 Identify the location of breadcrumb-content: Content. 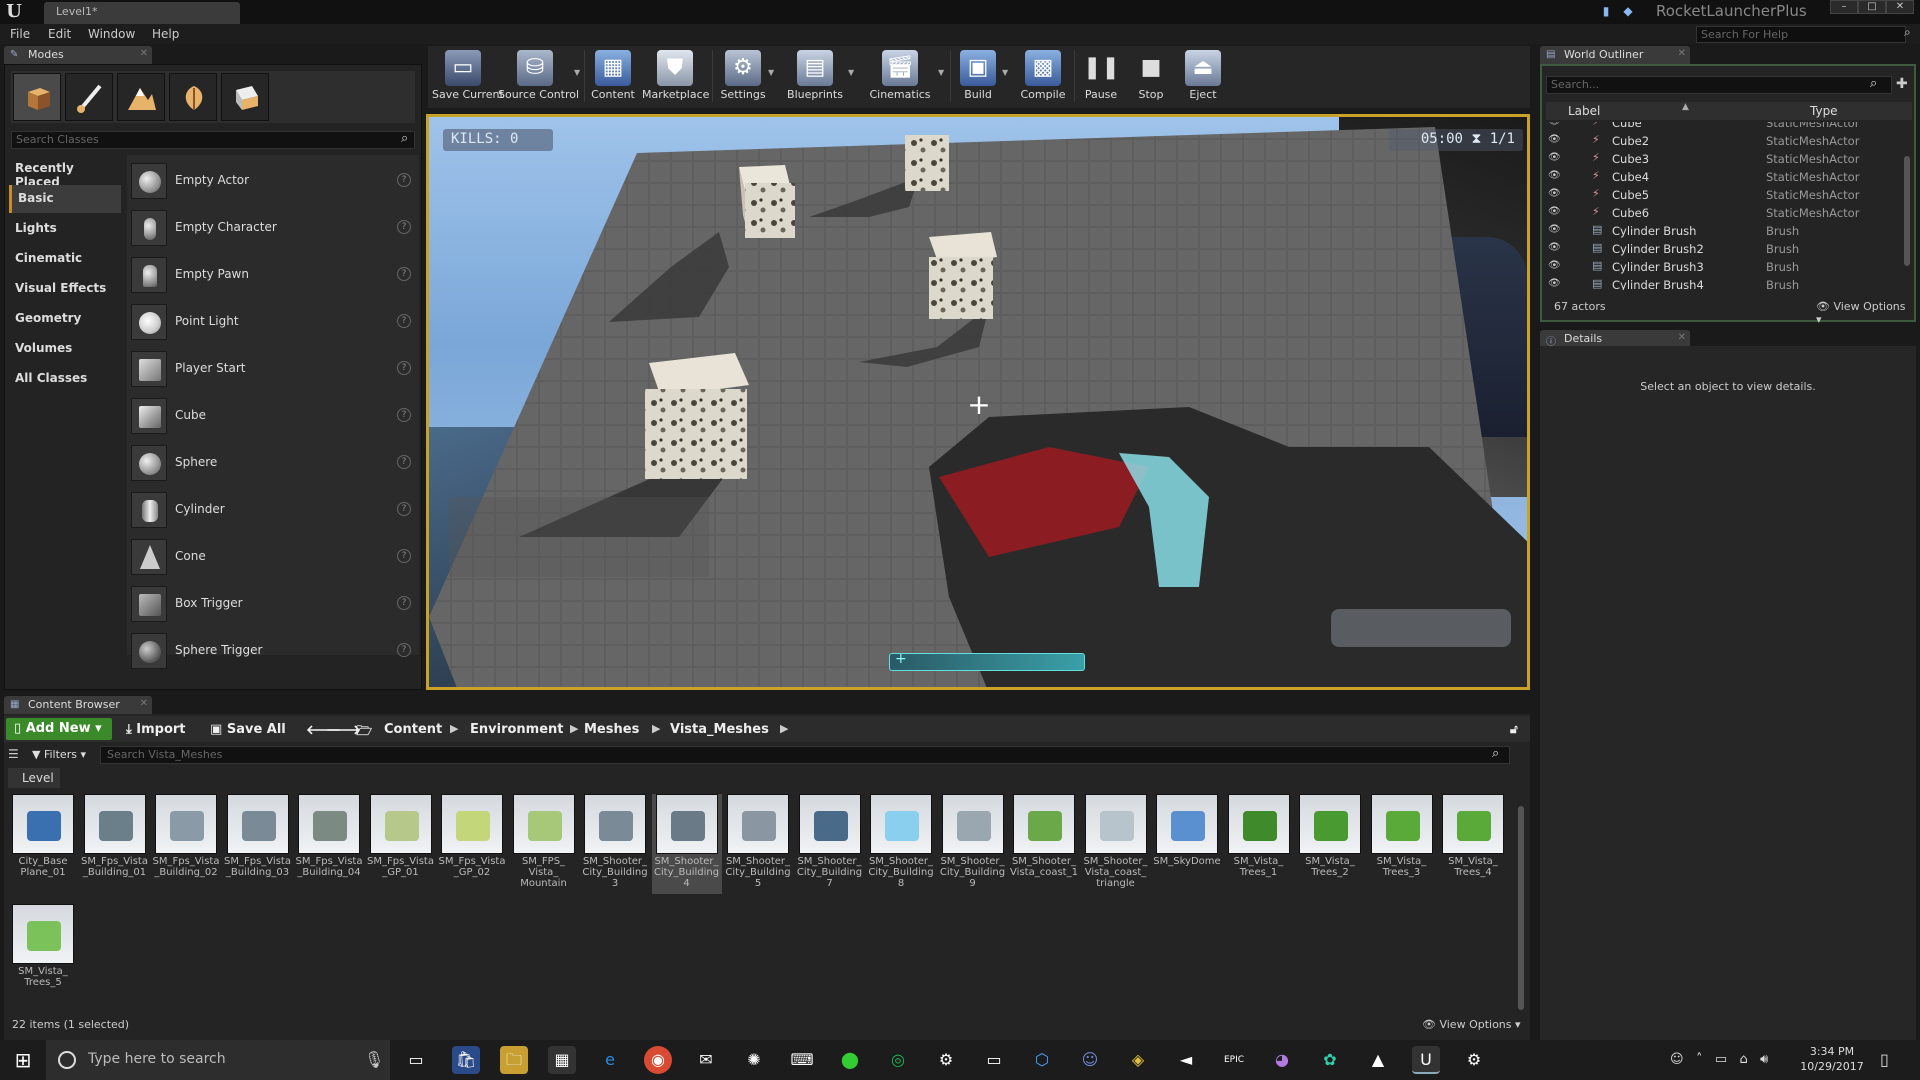
(413, 729).